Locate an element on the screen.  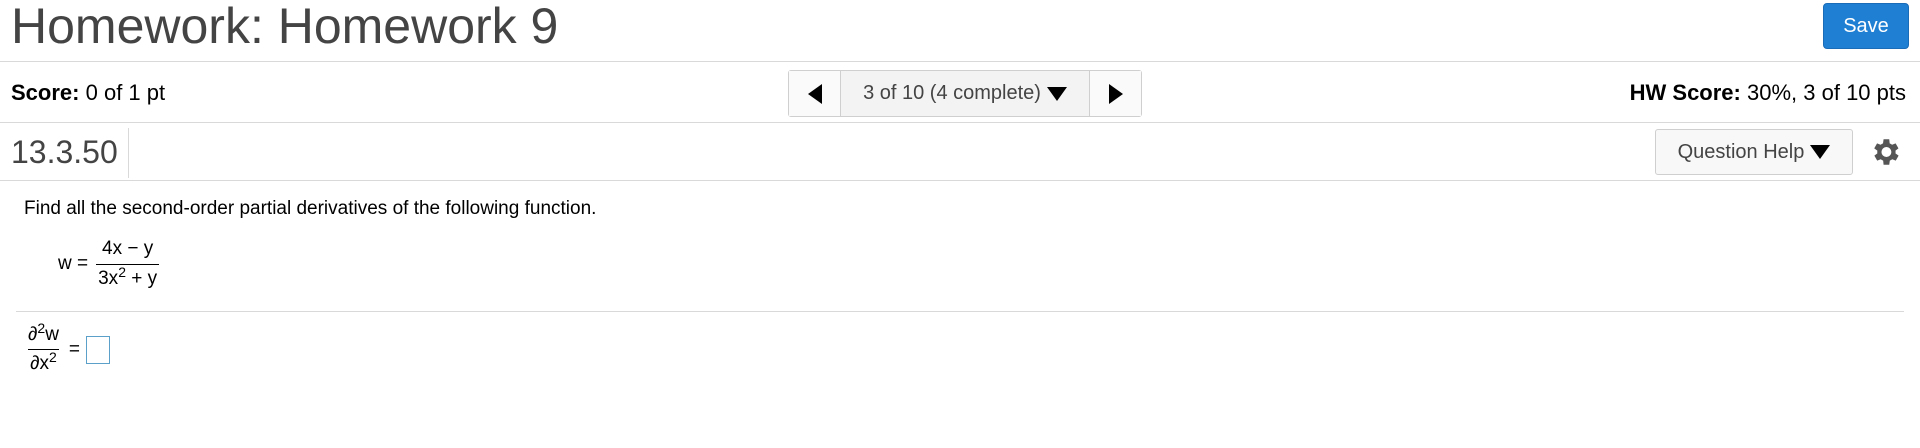
denominator-symbol: ∂x is located at coordinates (39, 363).